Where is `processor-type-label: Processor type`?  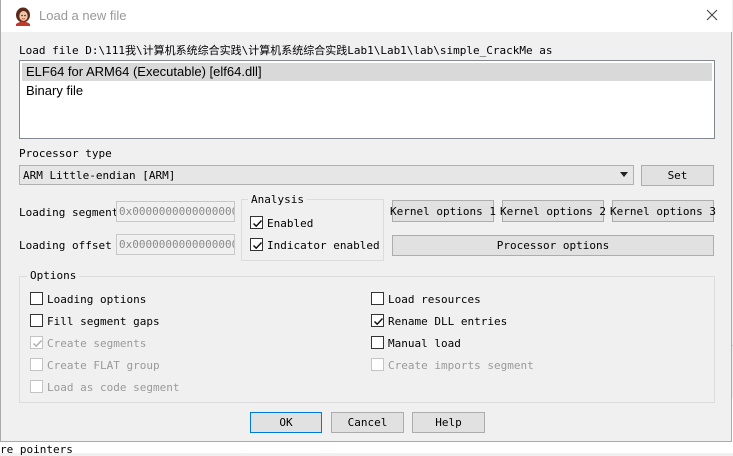
processor-type-label: Processor type is located at coordinates (65, 153).